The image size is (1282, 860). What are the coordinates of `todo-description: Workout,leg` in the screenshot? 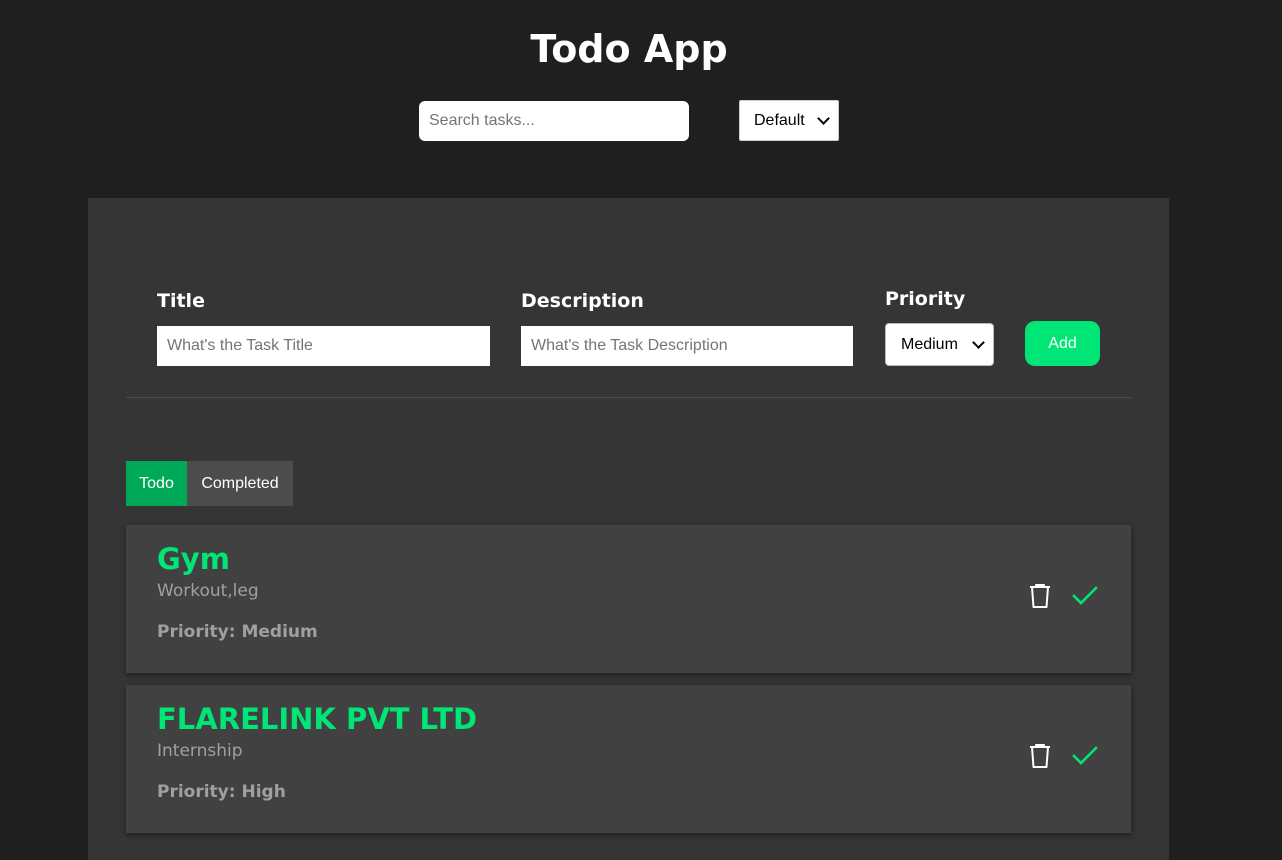 It's located at (208, 591).